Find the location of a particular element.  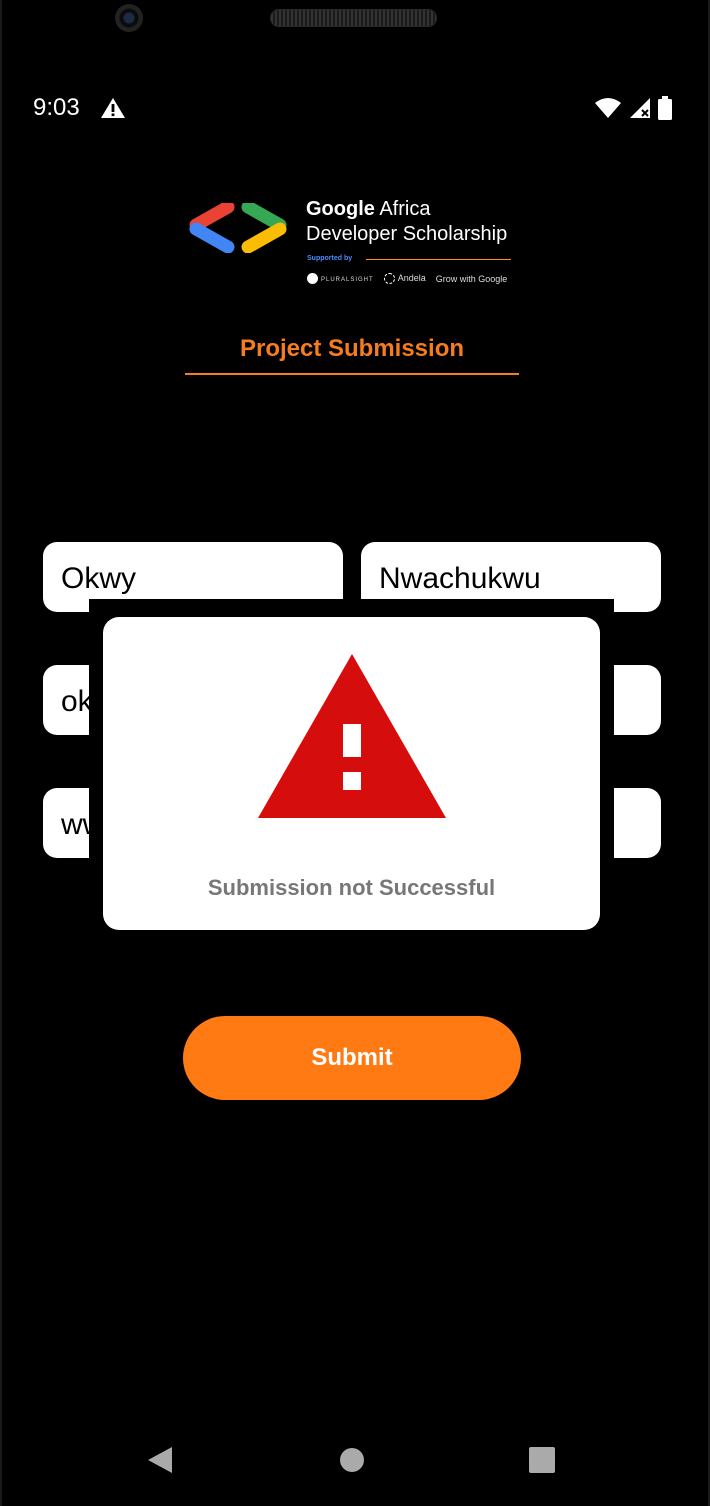

pluralsight-logo: PLURALSIGHT is located at coordinates (340, 279).